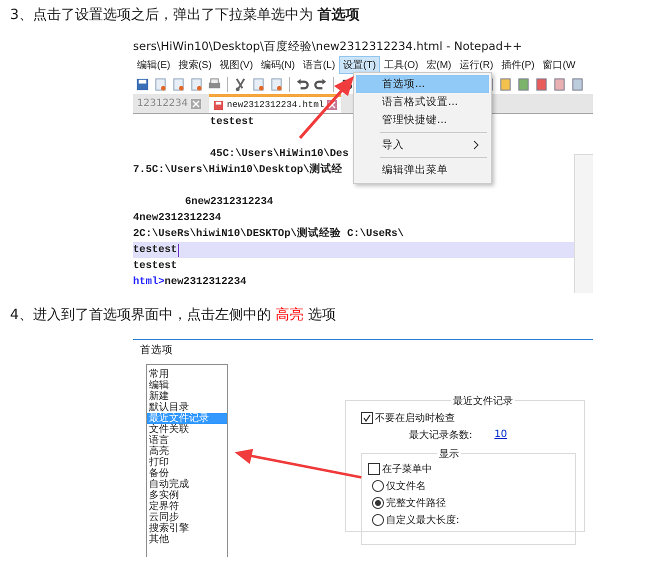 The width and height of the screenshot is (670, 561). I want to click on menu-item: 插件(P), so click(518, 65).